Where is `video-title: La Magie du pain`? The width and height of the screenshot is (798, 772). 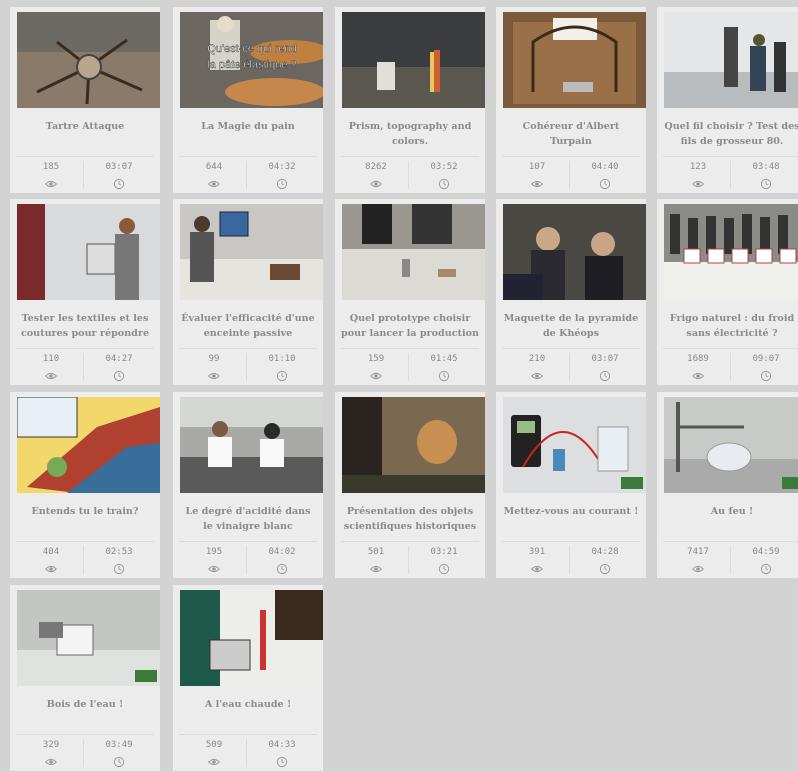 video-title: La Magie du pain is located at coordinates (248, 136).